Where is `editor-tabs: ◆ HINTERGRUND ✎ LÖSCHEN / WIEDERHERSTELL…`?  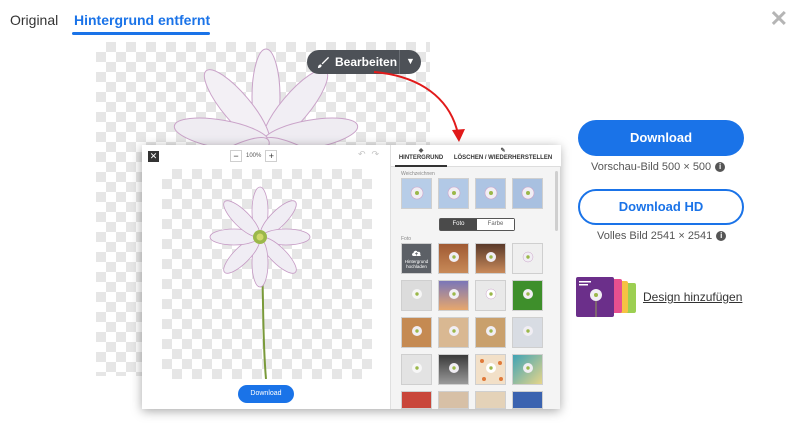 editor-tabs: ◆ HINTERGRUND ✎ LÖSCHEN / WIEDERHERSTELL… is located at coordinates (476, 156).